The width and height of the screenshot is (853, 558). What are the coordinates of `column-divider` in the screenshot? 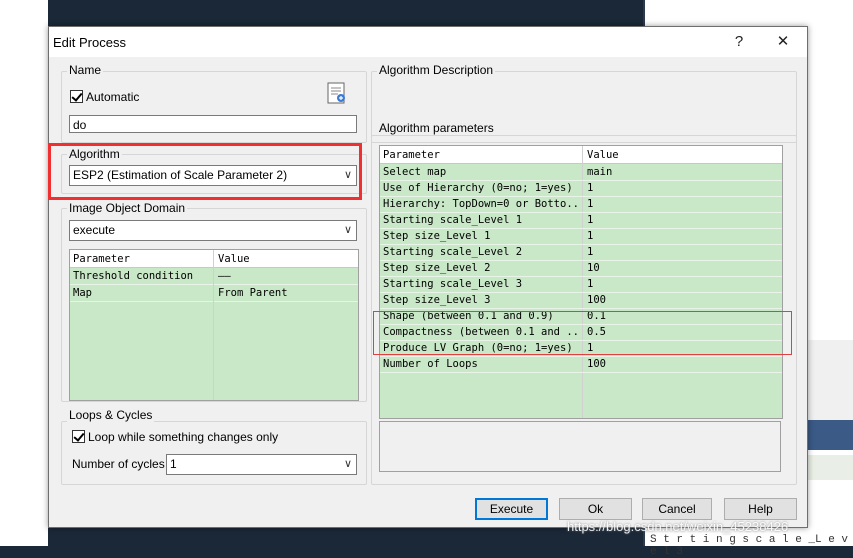 It's located at (213, 325).